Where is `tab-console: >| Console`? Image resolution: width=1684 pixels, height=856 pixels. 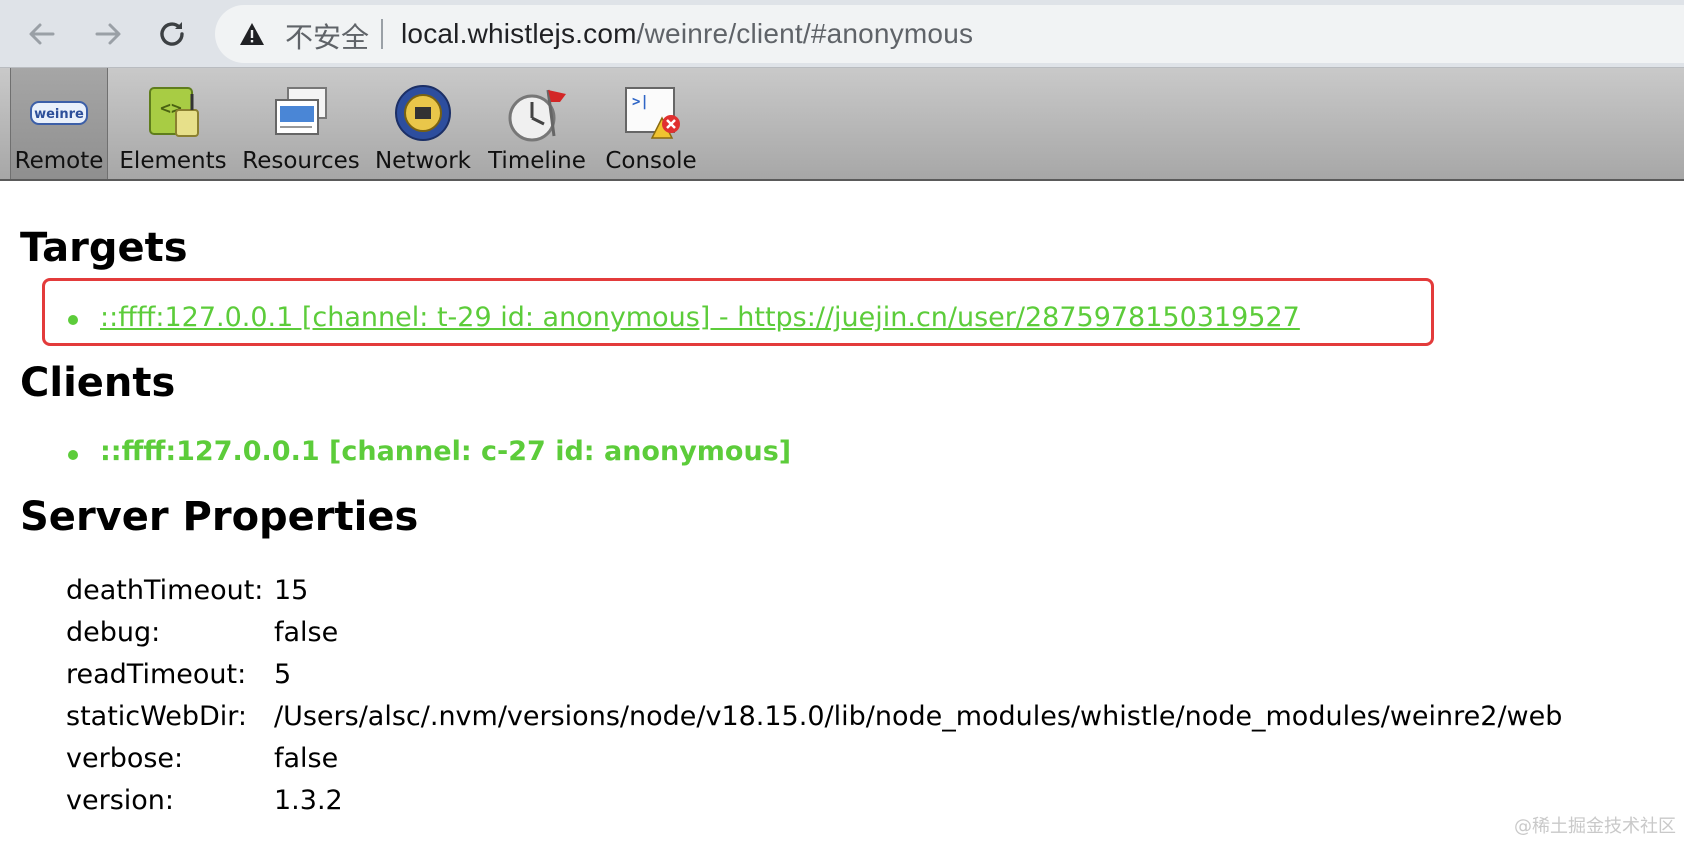 tab-console: >| Console is located at coordinates (651, 123).